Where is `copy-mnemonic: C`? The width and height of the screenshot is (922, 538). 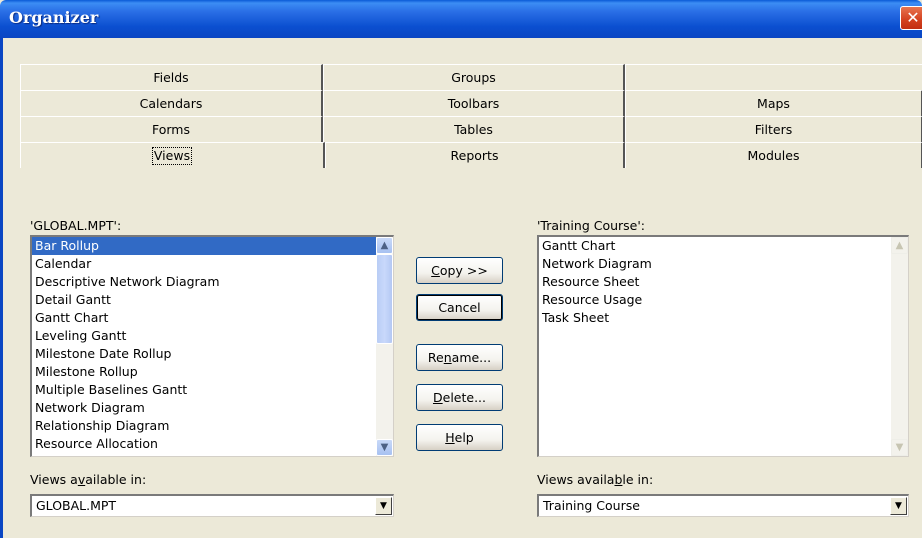 copy-mnemonic: C is located at coordinates (435, 270).